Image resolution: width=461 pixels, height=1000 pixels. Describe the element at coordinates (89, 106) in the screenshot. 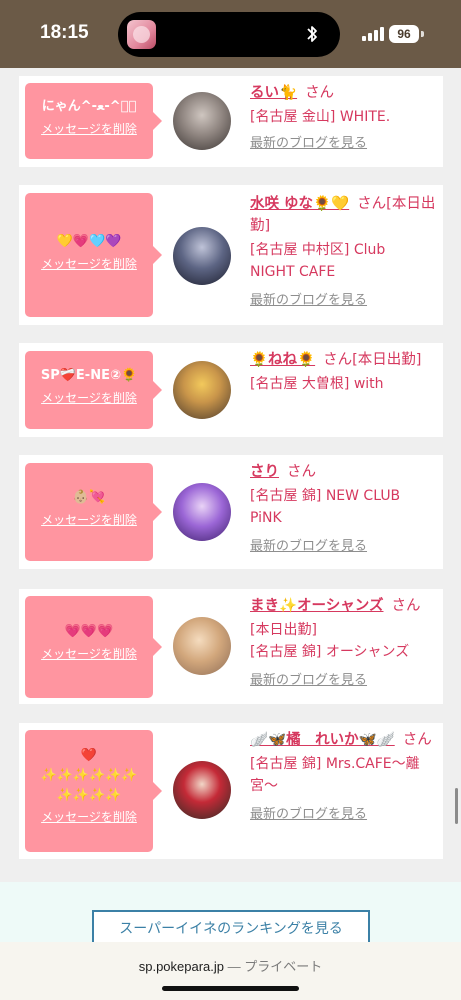

I see `message-text: にゃん^-ﻌ-^ฅ゙` at that location.